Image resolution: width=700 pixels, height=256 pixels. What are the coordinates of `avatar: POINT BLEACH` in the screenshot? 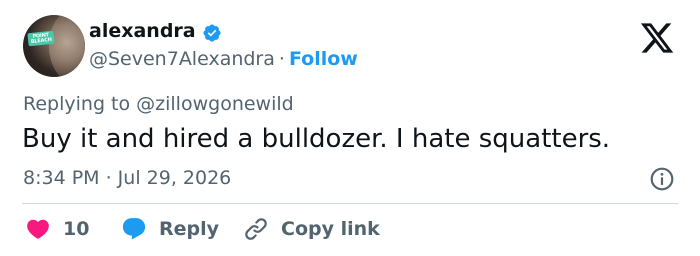 It's located at (54, 46).